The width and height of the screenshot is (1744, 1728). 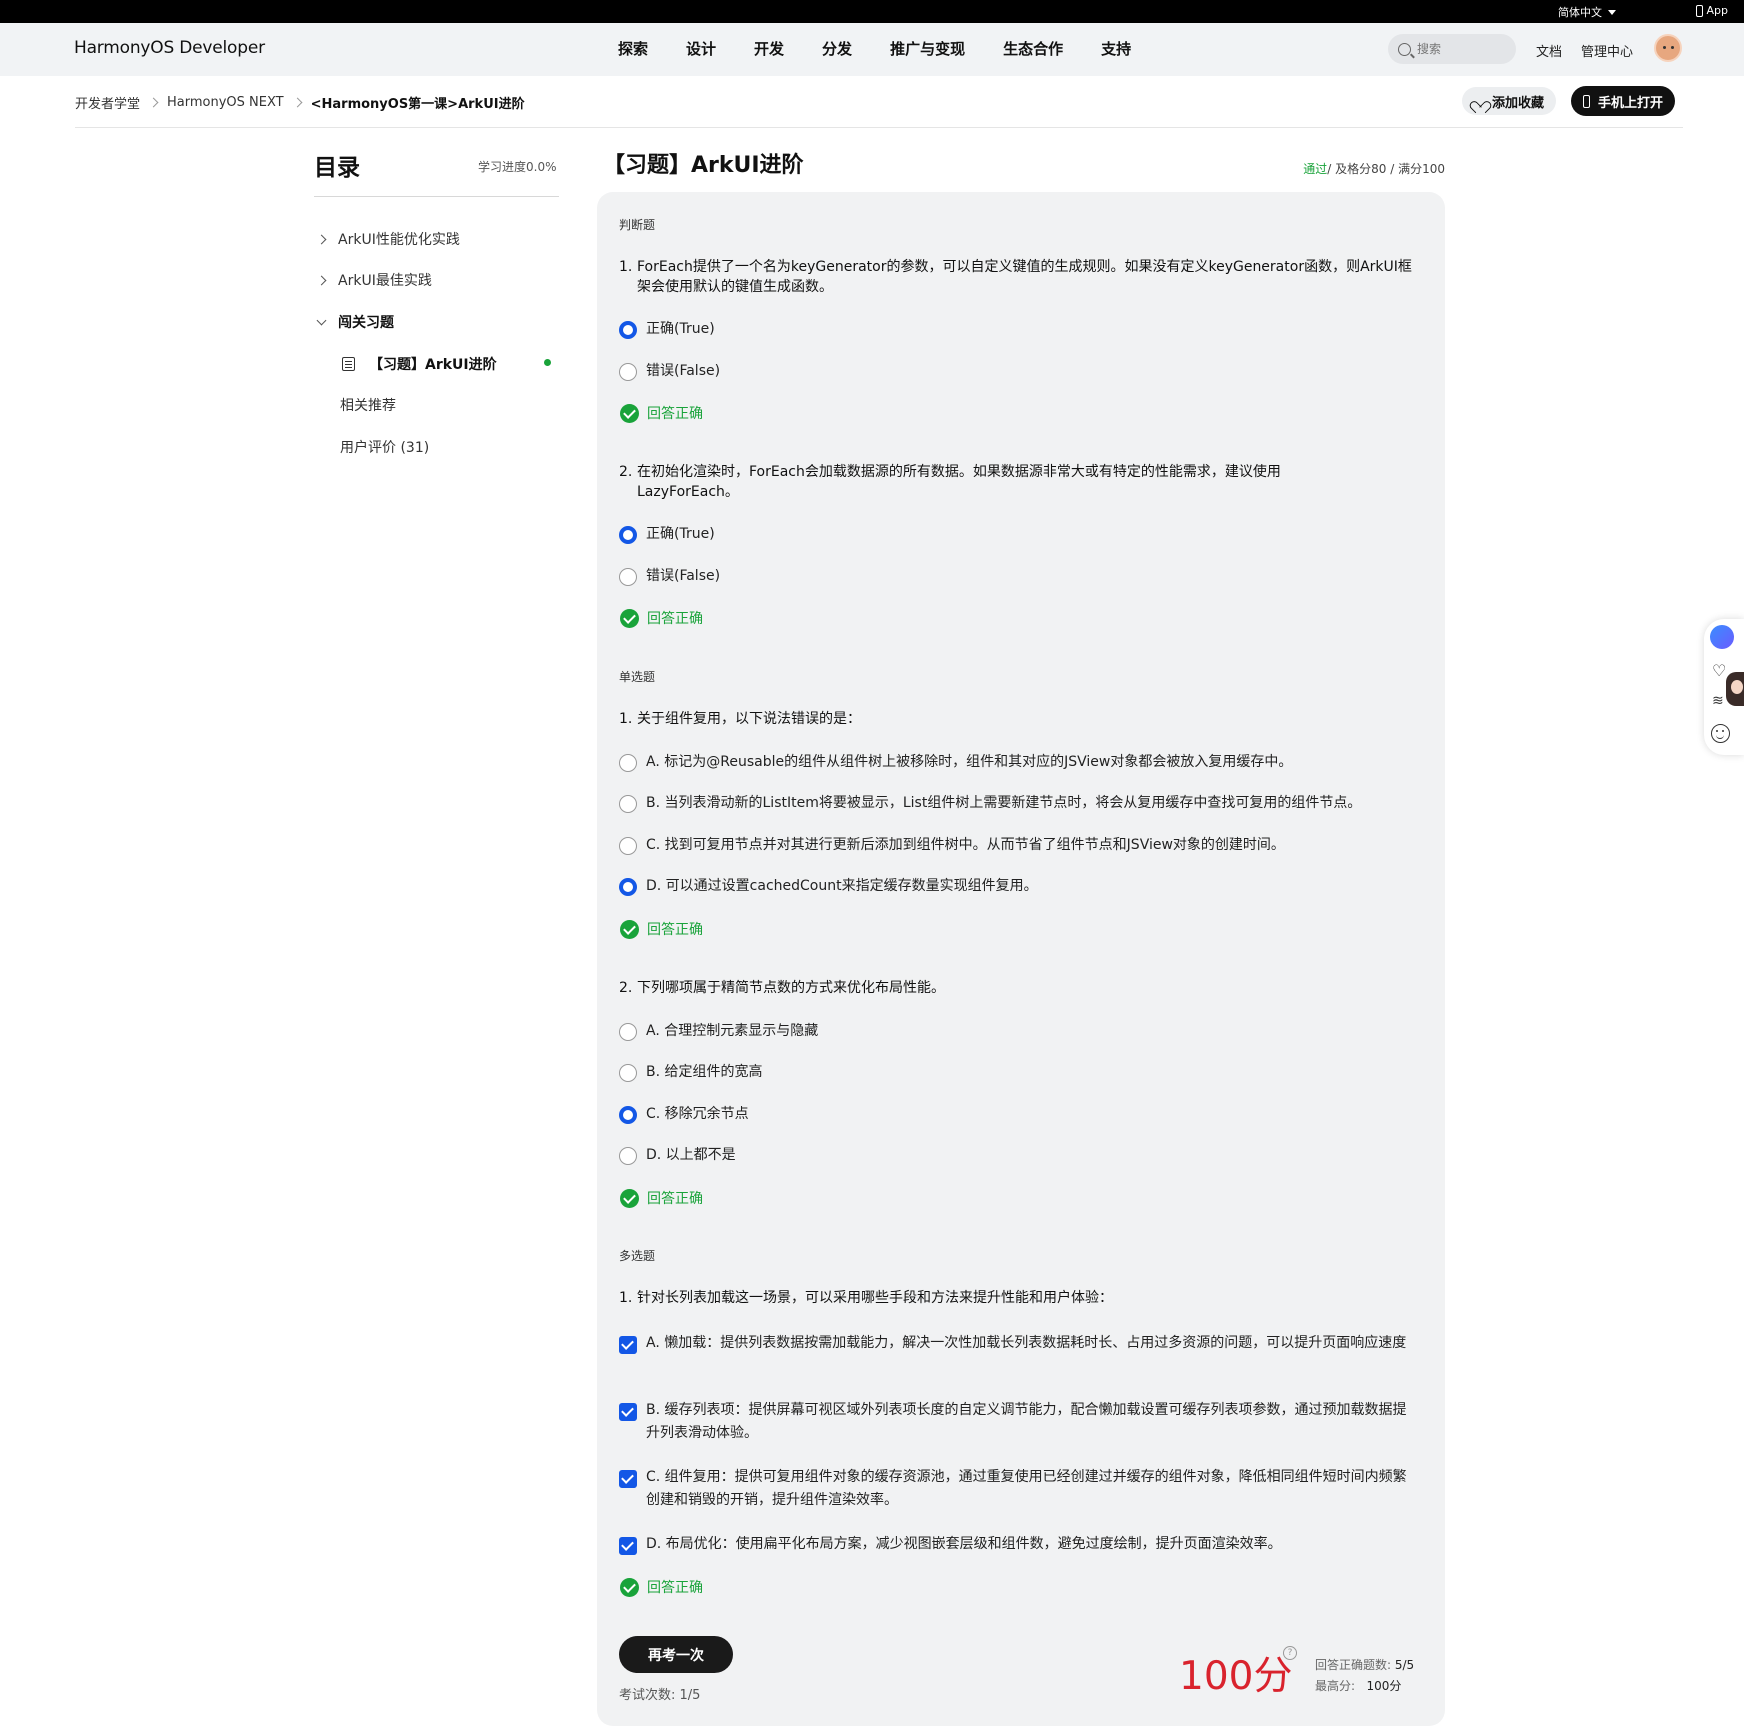 I want to click on option-d: D. 可以通过设置cachedCount来指定缓存数量实现组件复用。, so click(x=1019, y=886).